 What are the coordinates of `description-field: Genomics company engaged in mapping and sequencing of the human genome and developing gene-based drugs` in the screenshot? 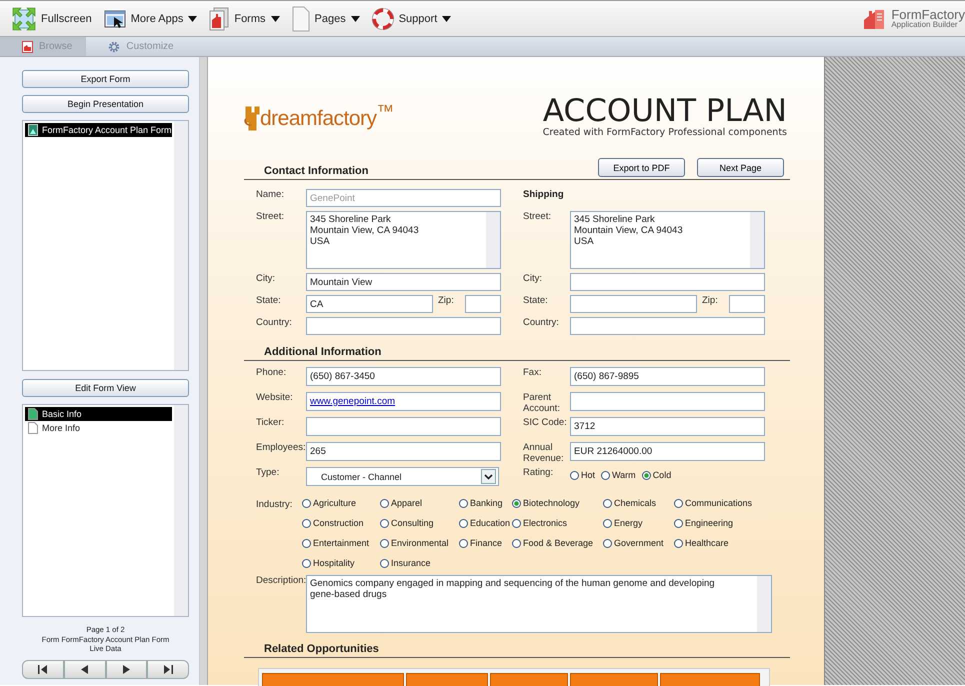 It's located at (539, 604).